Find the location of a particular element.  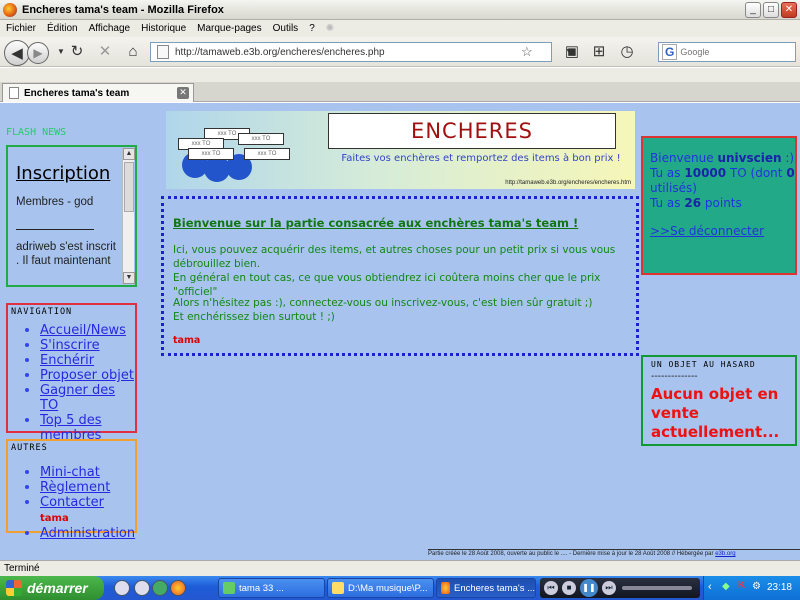

list-item: Gagner des TO is located at coordinates (87, 398).